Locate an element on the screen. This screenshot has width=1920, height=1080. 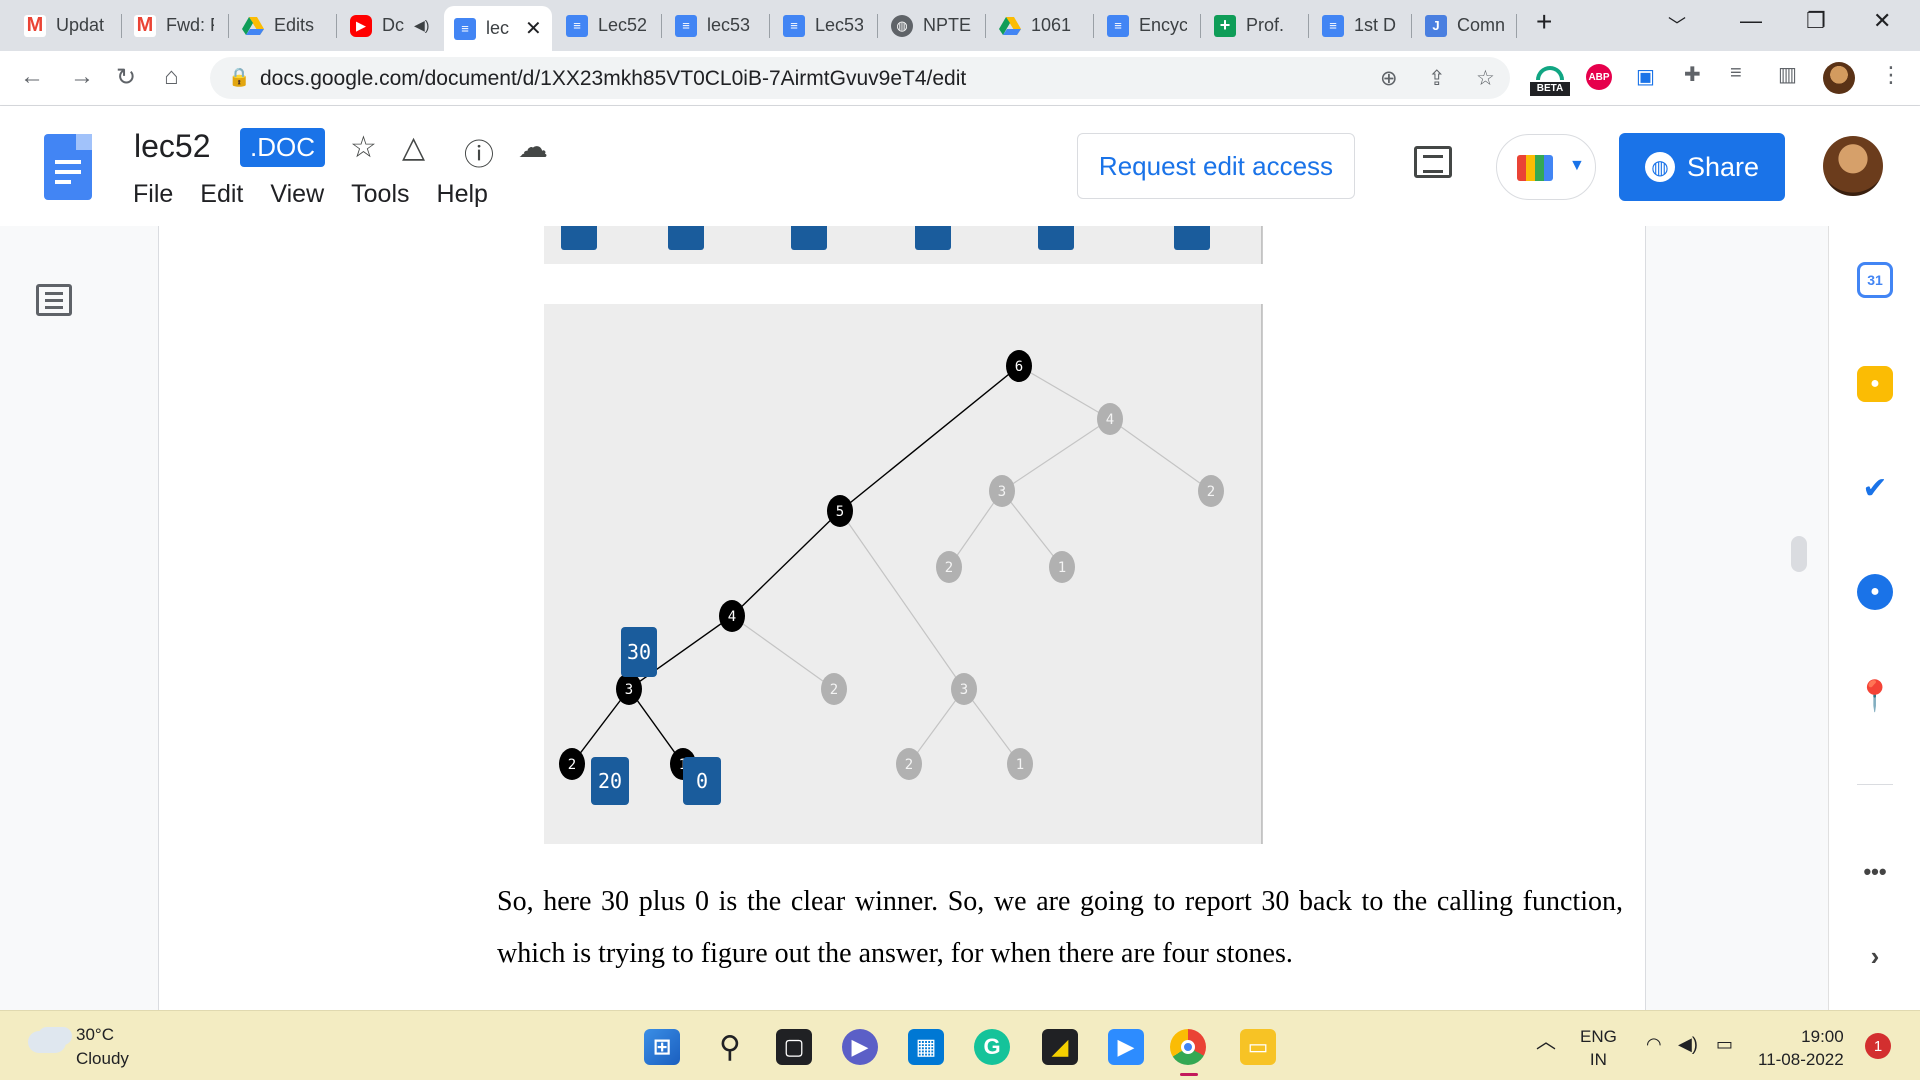
document-outline-icon is located at coordinates (54, 300).